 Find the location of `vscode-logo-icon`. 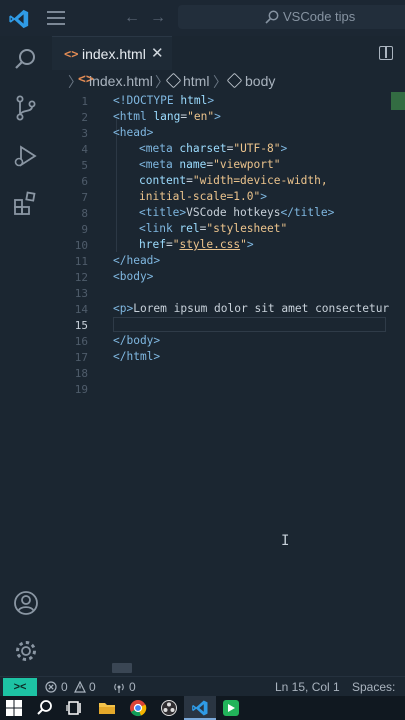

vscode-logo-icon is located at coordinates (19, 19).